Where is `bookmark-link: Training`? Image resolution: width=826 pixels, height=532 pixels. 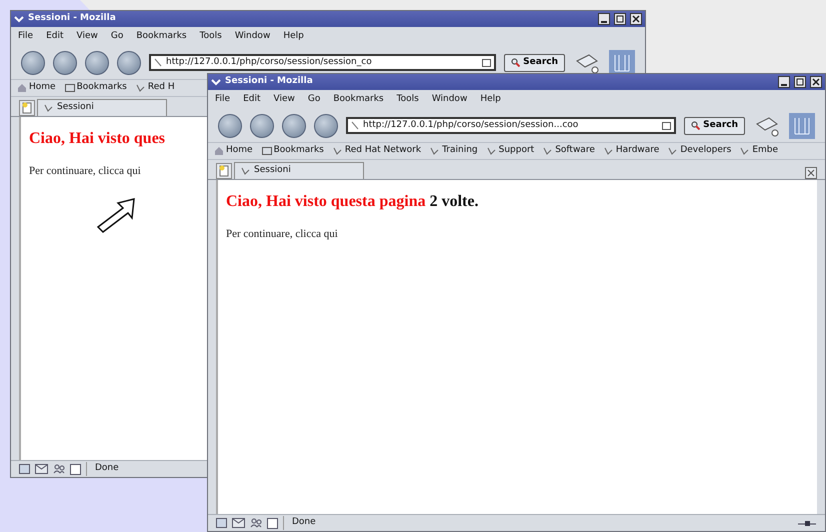
bookmark-link: Training is located at coordinates (454, 151).